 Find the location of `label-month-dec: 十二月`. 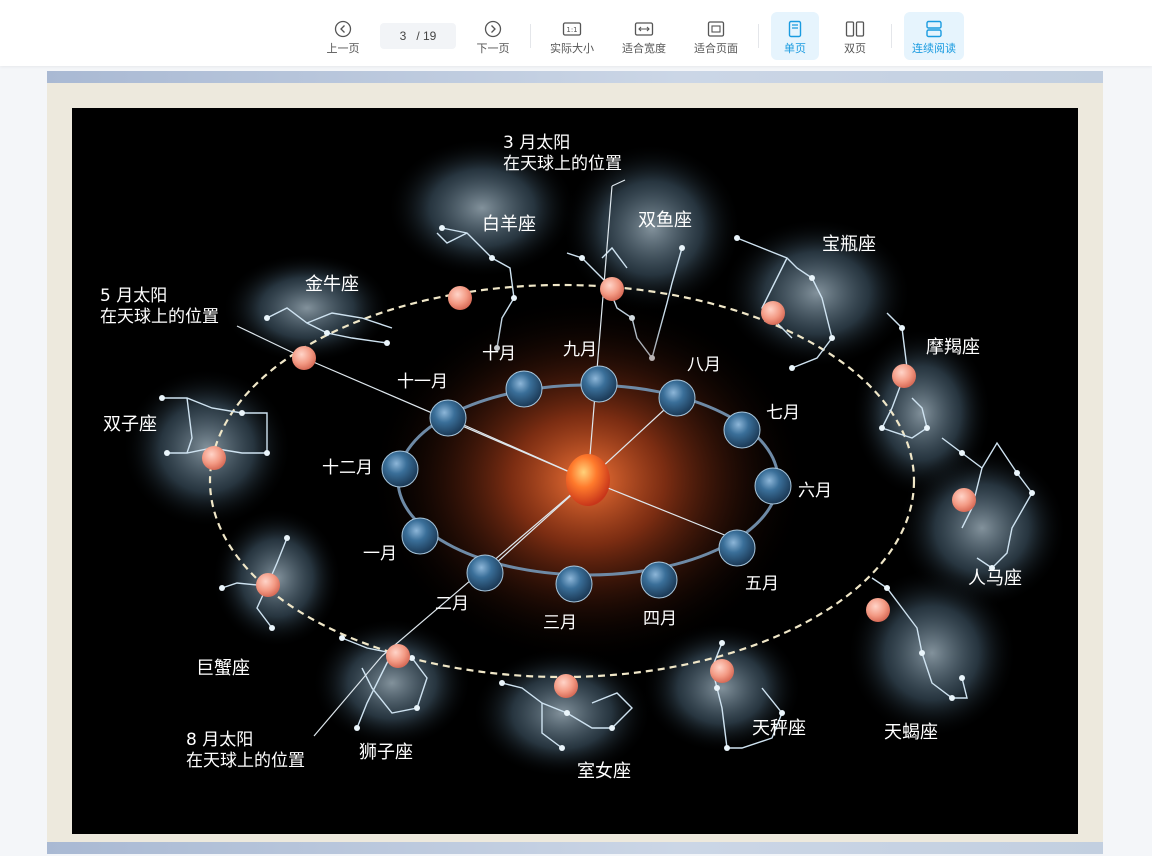

label-month-dec: 十二月 is located at coordinates (347, 468).